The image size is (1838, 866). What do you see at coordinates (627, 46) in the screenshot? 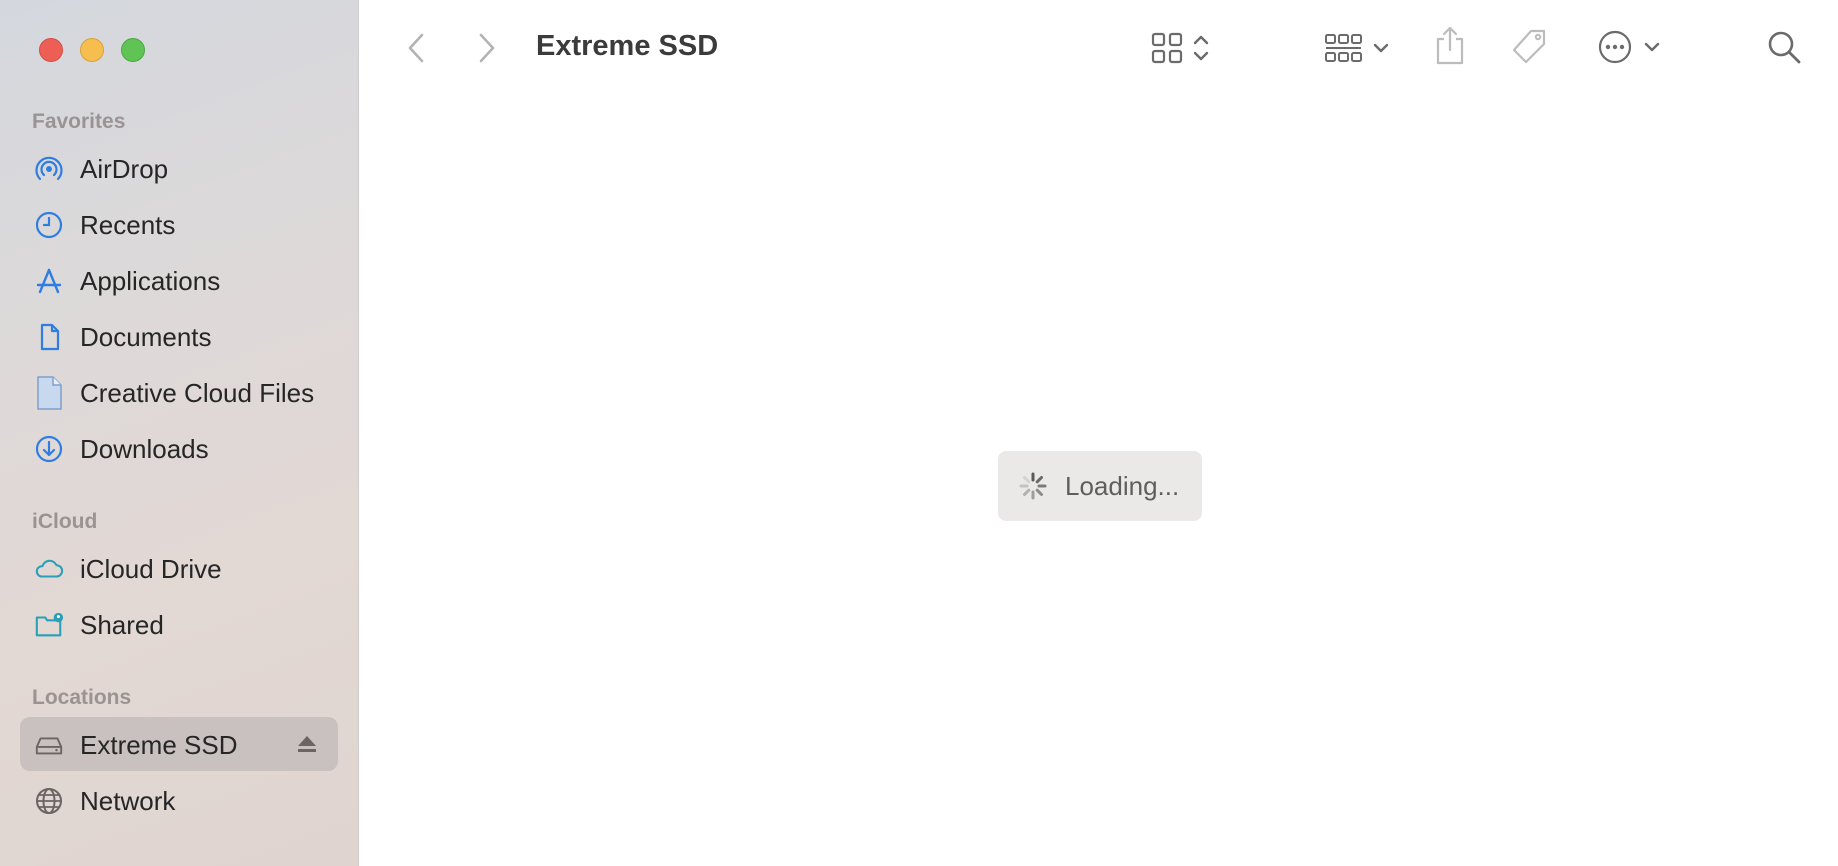
I see `window-title: Extreme SSD` at bounding box center [627, 46].